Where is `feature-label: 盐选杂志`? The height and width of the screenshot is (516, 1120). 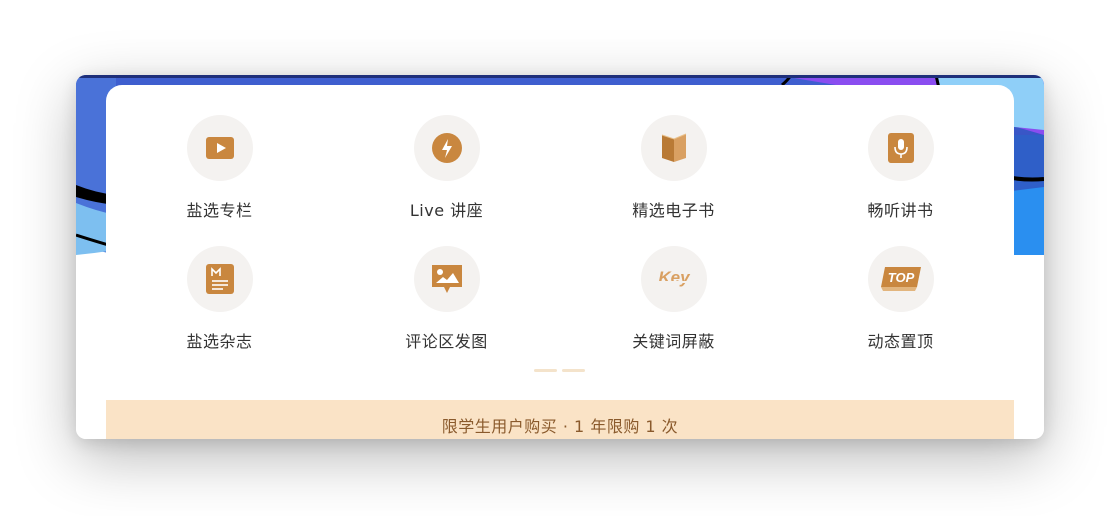 feature-label: 盐选杂志 is located at coordinates (219, 341).